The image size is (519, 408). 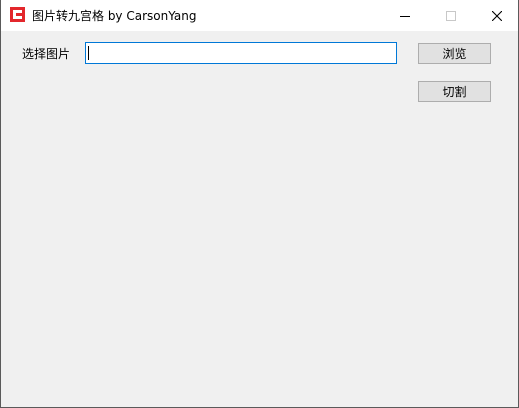 What do you see at coordinates (88, 53) in the screenshot?
I see `text-caret` at bounding box center [88, 53].